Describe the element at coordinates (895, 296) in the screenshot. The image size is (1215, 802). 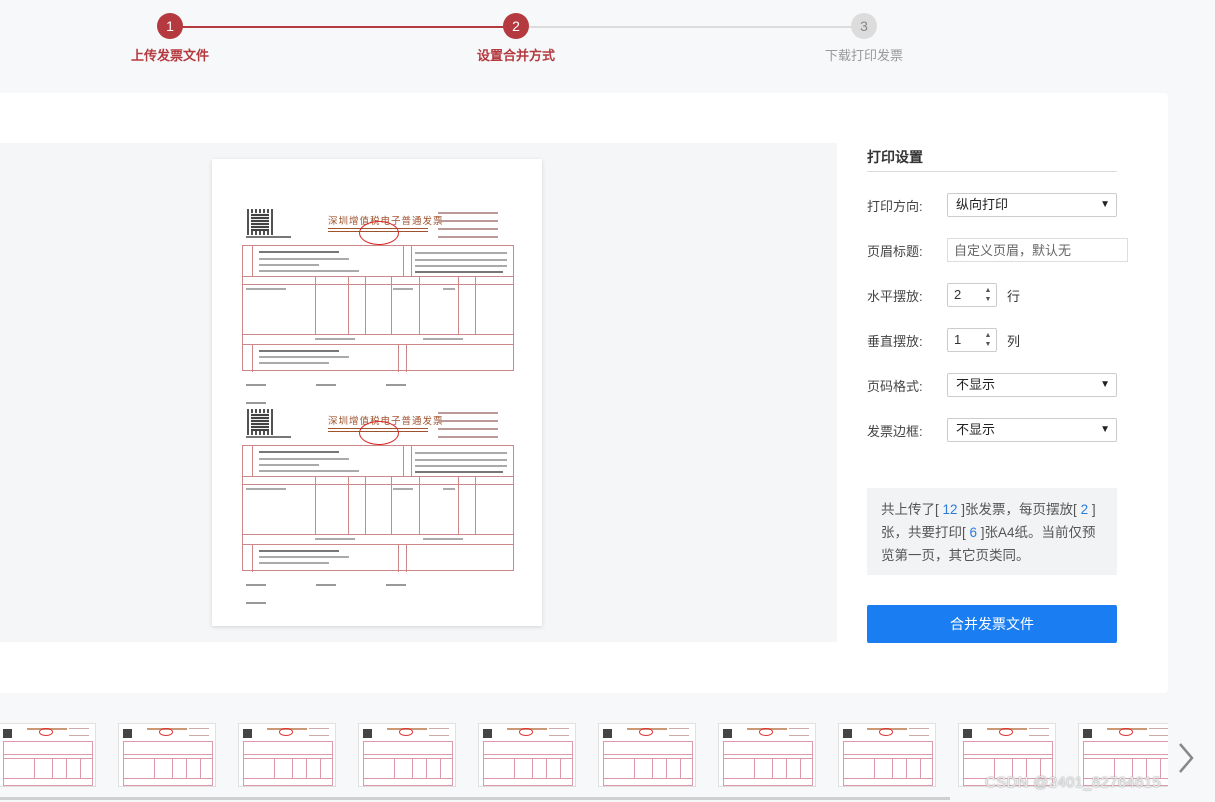
I see `horizontal-label: 水平摆放:` at that location.